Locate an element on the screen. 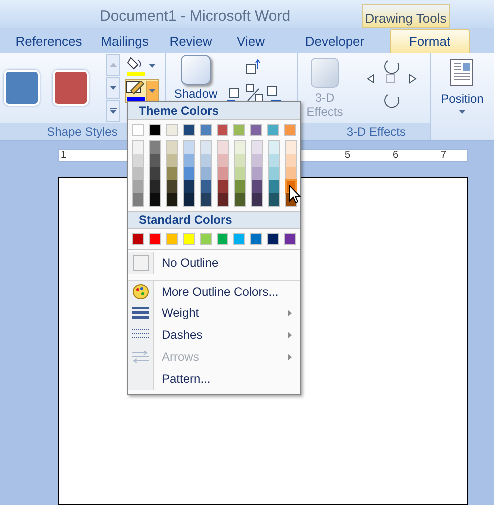  contextual-tab-label: Drawing Tools is located at coordinates (406, 16).